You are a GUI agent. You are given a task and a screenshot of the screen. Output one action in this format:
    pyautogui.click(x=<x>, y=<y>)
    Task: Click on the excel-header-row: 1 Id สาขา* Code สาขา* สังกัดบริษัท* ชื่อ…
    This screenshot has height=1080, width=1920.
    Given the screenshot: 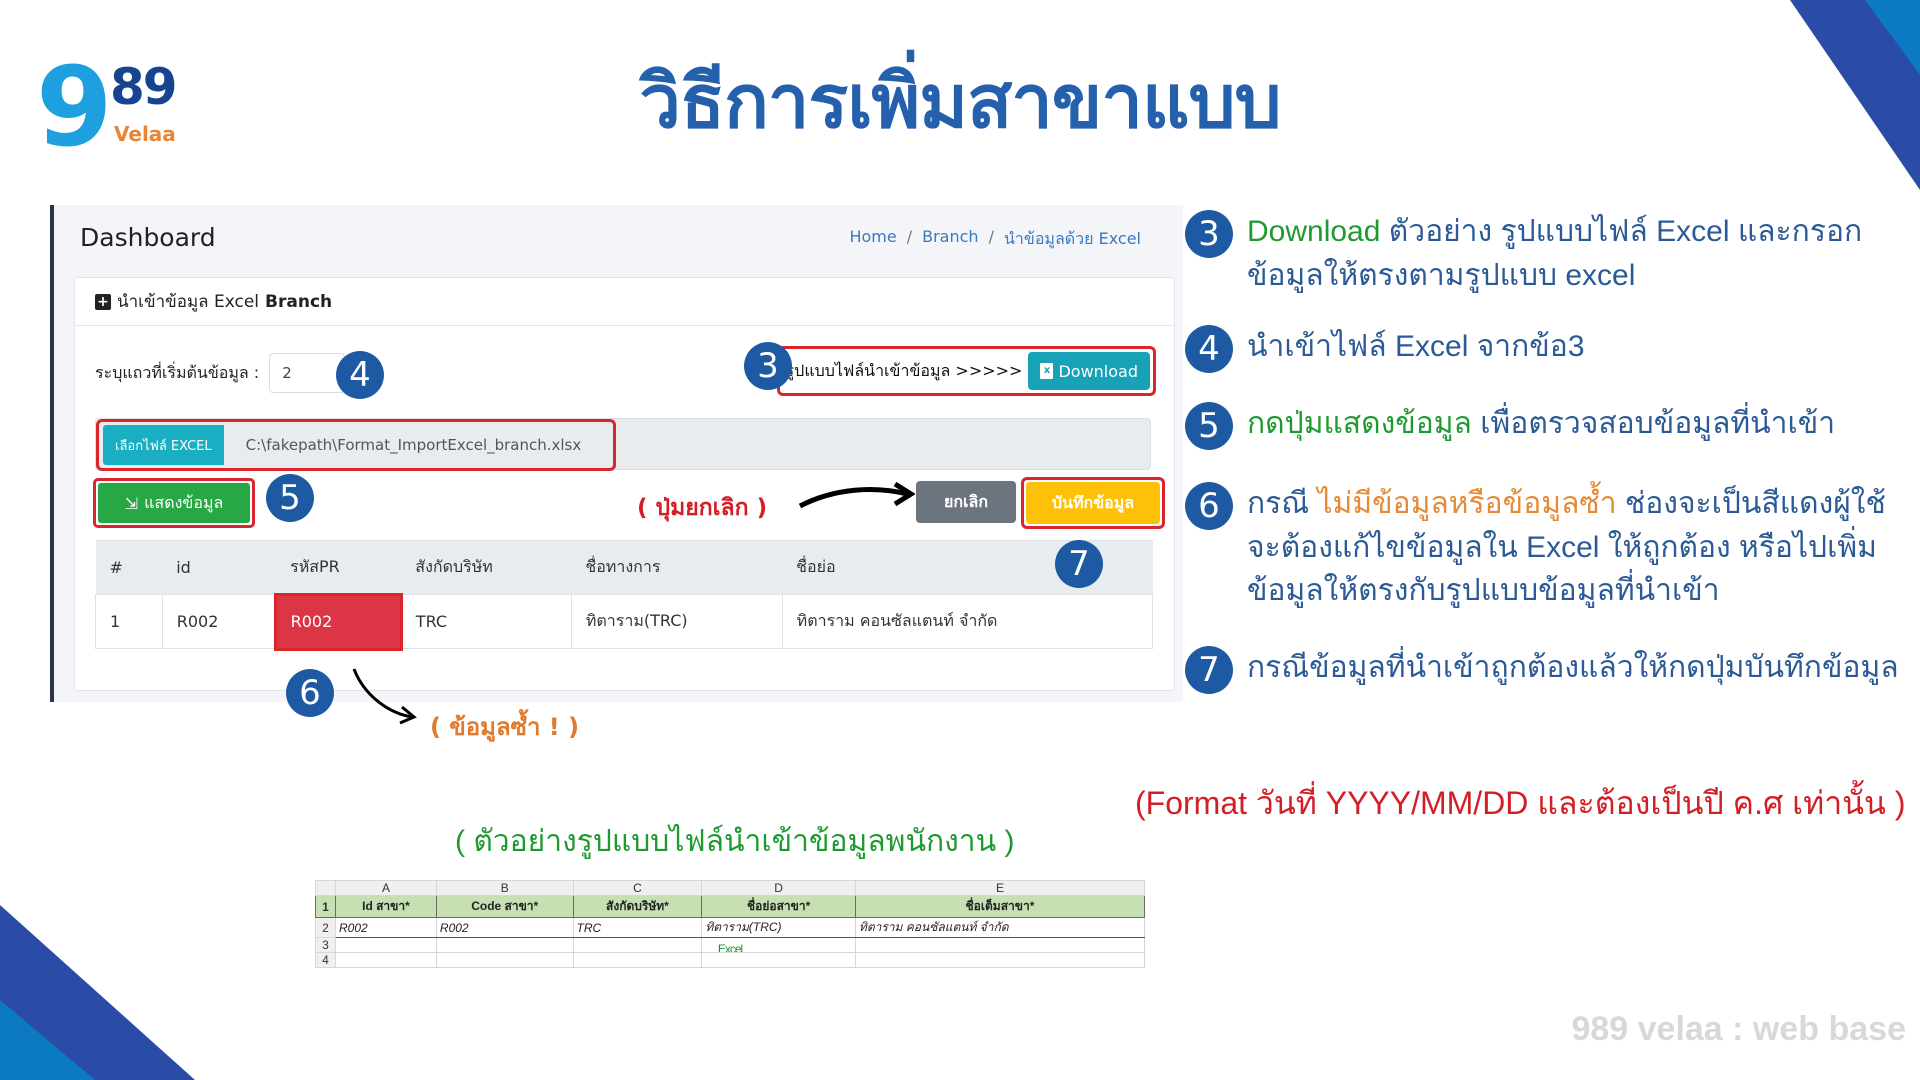 What is the action you would take?
    pyautogui.click(x=730, y=906)
    